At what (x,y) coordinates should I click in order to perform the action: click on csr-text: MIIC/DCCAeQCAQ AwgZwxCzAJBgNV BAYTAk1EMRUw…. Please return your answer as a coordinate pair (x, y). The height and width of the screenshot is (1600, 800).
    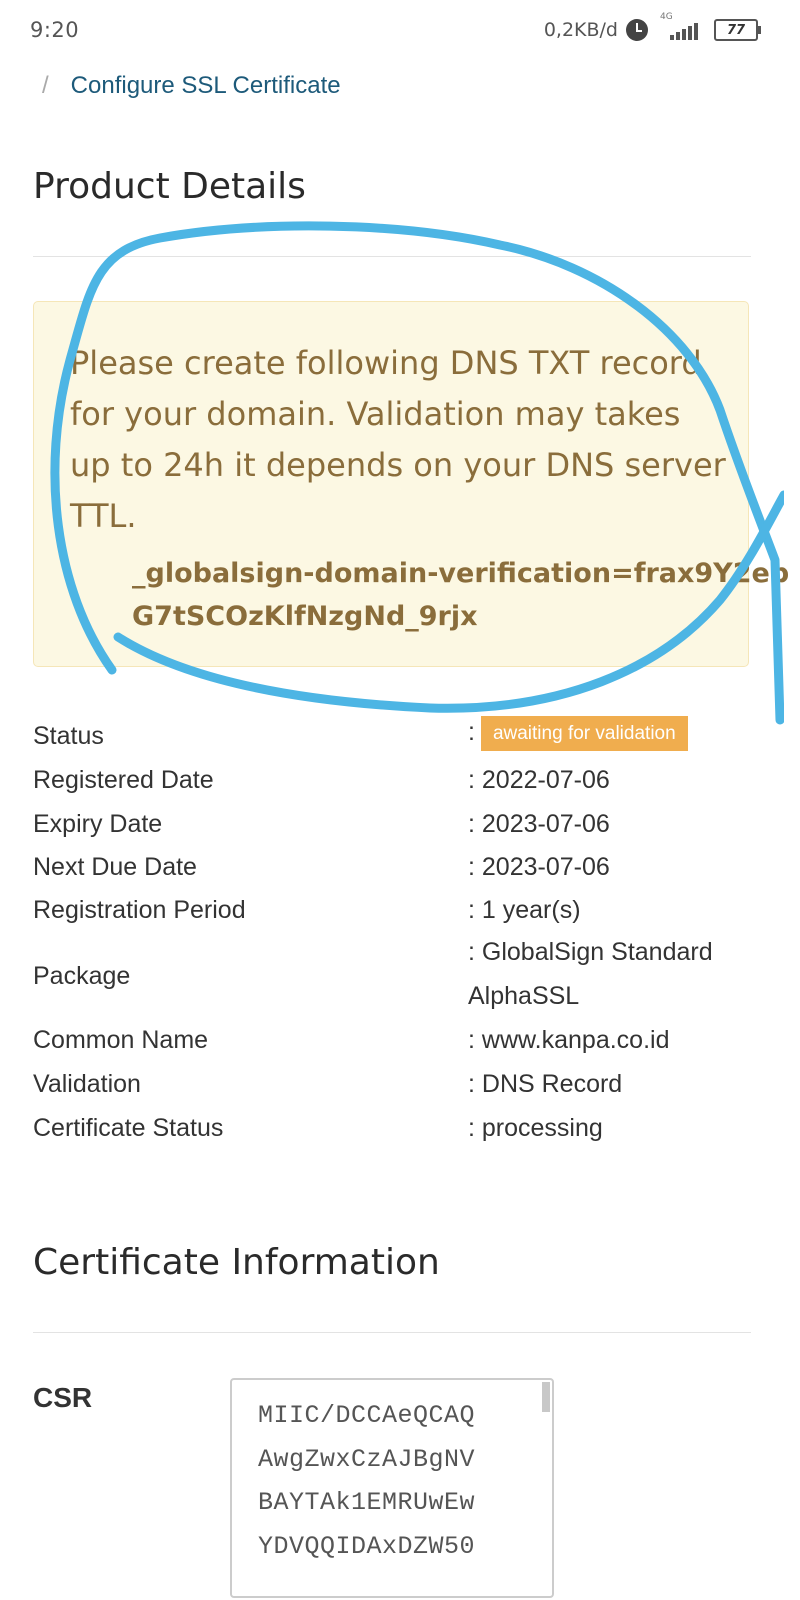
    Looking at the image, I should click on (366, 1481).